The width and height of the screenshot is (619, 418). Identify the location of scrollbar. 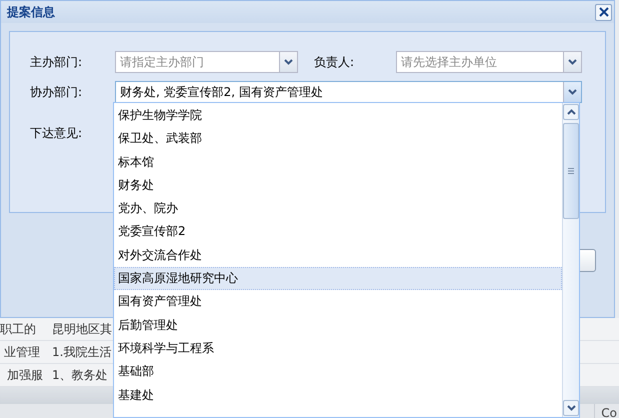
(570, 260).